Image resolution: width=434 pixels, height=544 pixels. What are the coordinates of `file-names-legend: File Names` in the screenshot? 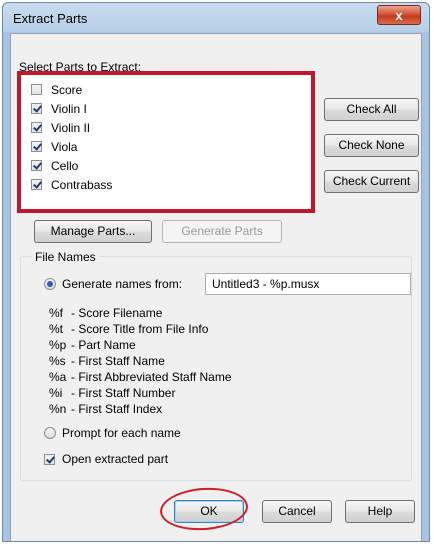 It's located at (65, 257).